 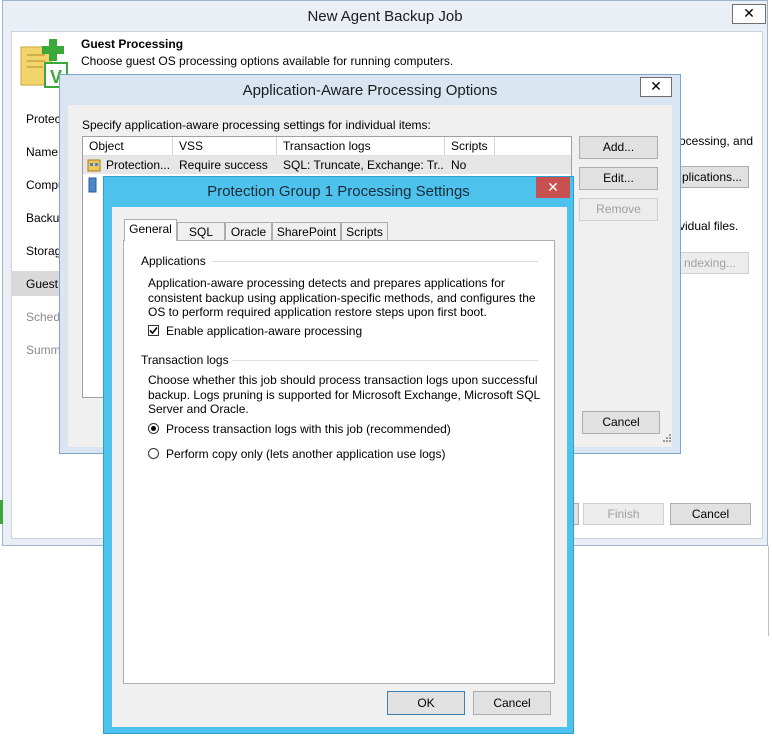 What do you see at coordinates (666, 439) in the screenshot?
I see `resize-grip-icon` at bounding box center [666, 439].